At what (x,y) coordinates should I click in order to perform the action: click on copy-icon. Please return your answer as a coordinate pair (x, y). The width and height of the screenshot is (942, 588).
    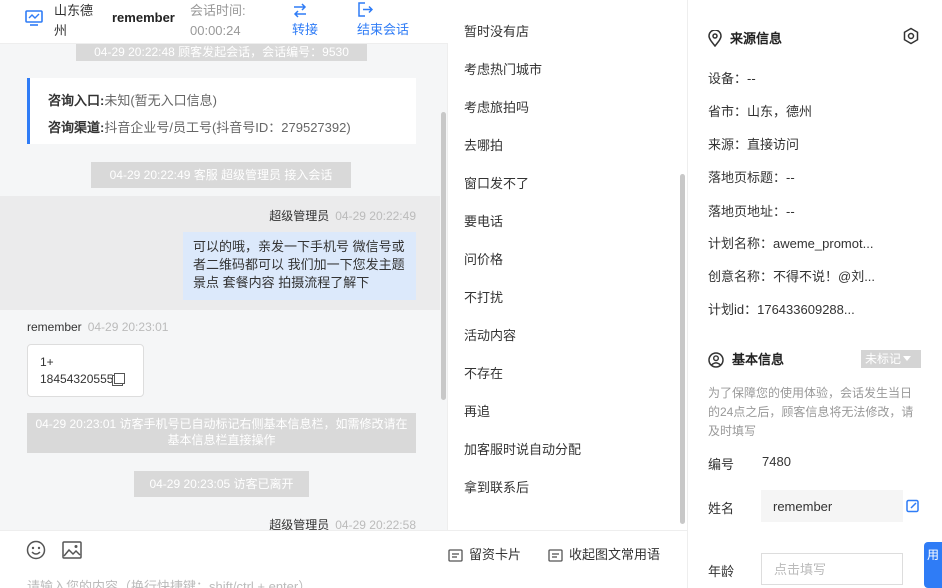
    Looking at the image, I should click on (120, 378).